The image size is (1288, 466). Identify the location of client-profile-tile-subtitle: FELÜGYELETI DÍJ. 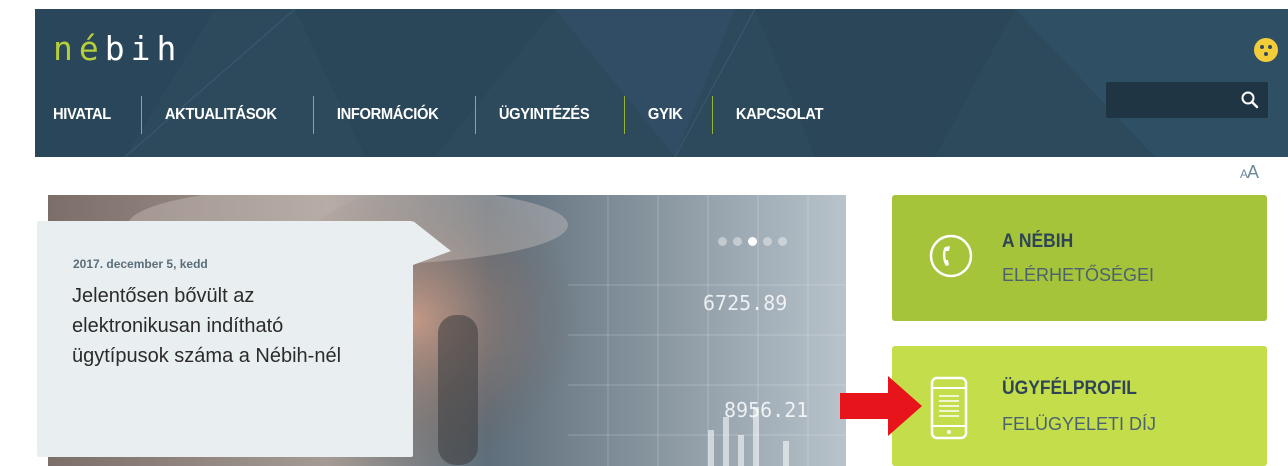
(1079, 424).